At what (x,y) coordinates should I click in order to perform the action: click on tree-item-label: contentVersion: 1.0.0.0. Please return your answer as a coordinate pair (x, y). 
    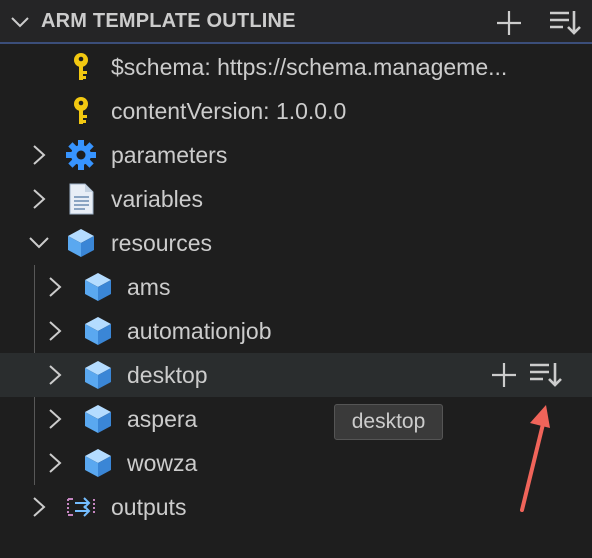
    Looking at the image, I should click on (229, 111).